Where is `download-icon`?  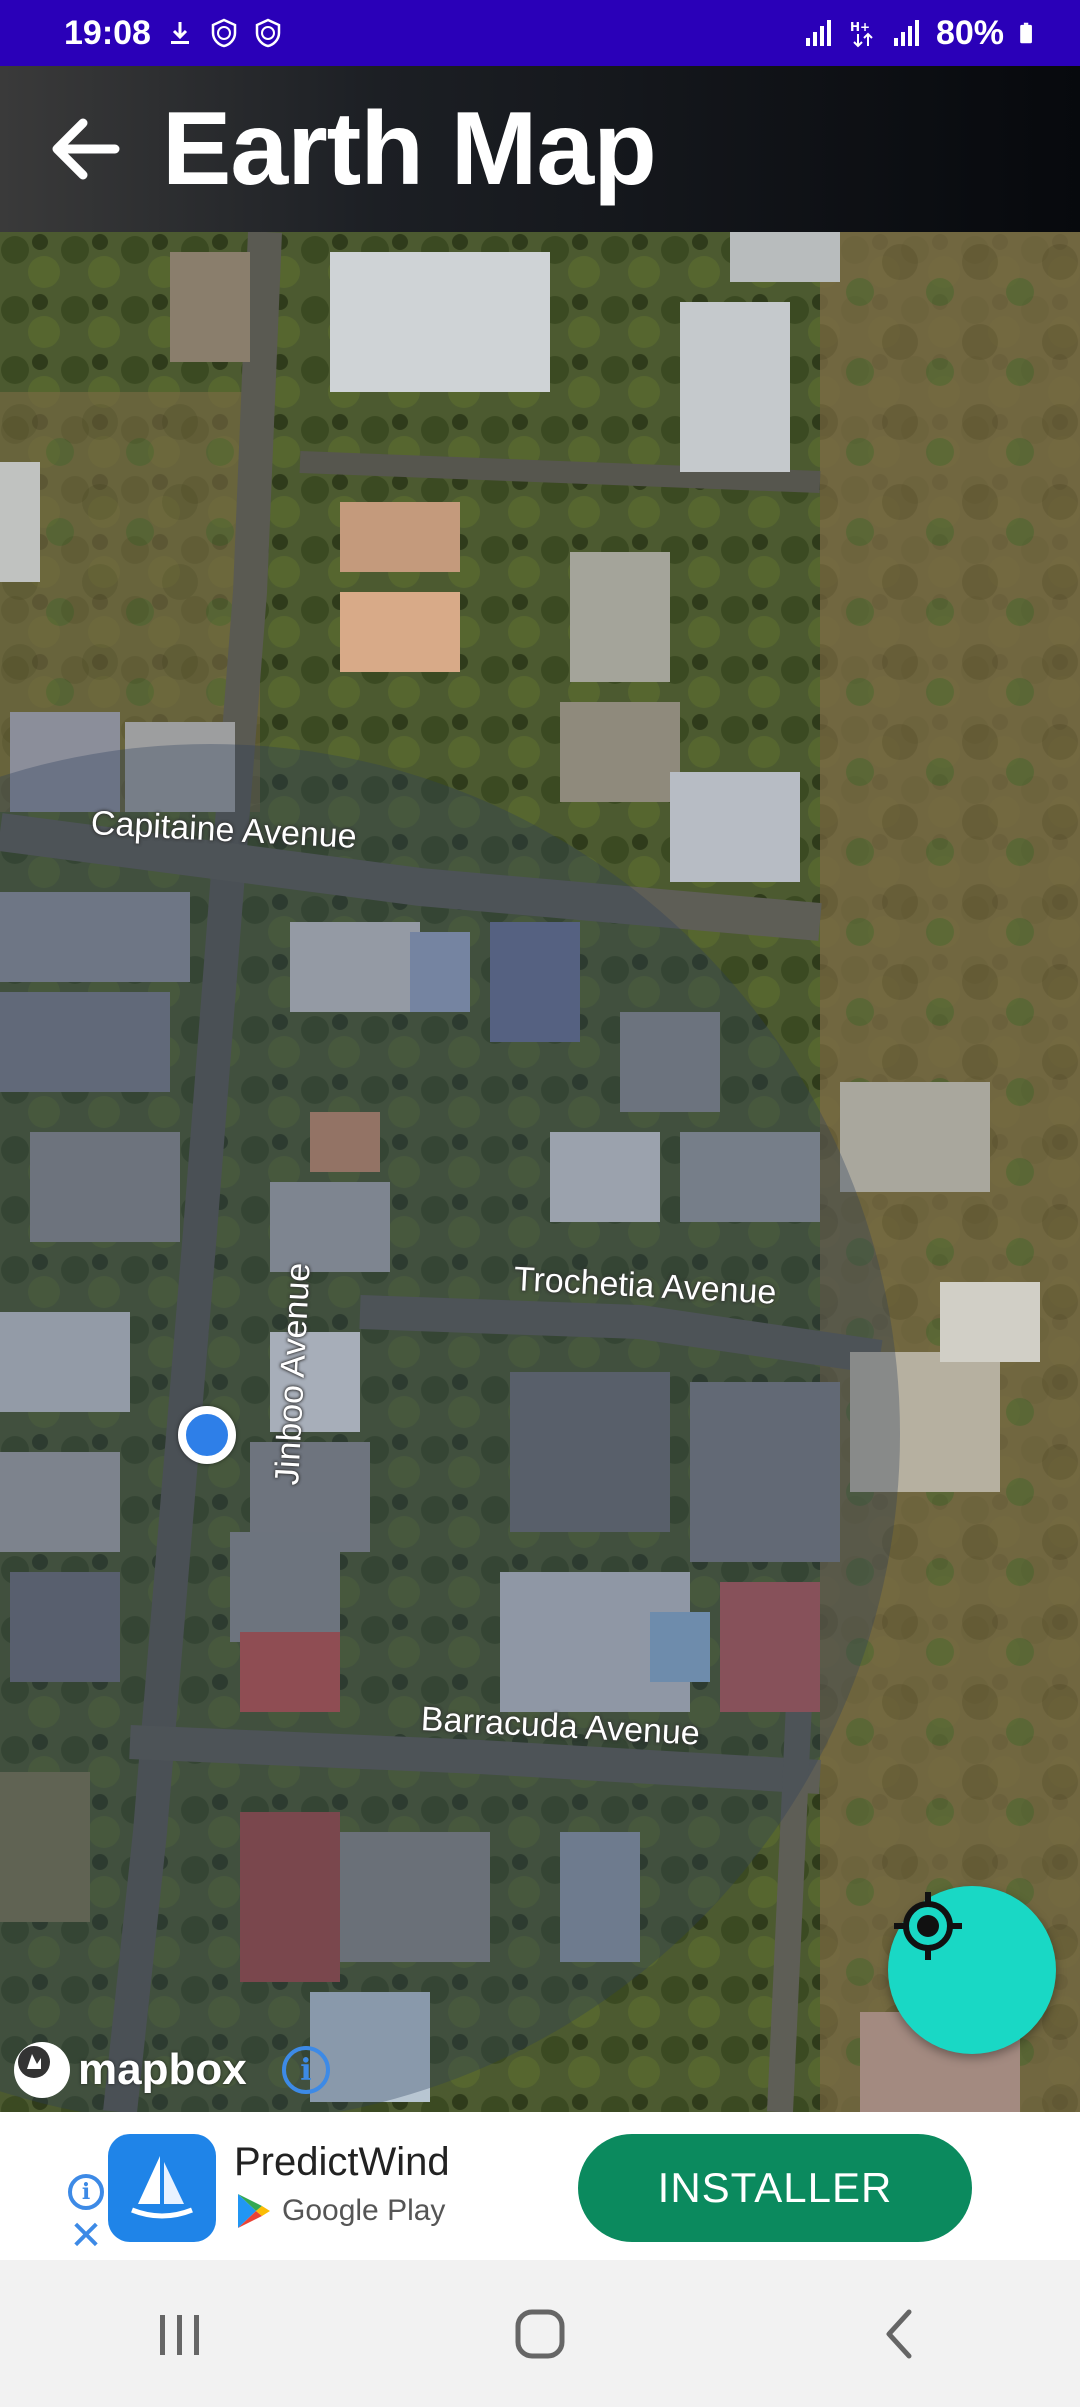
download-icon is located at coordinates (179, 33).